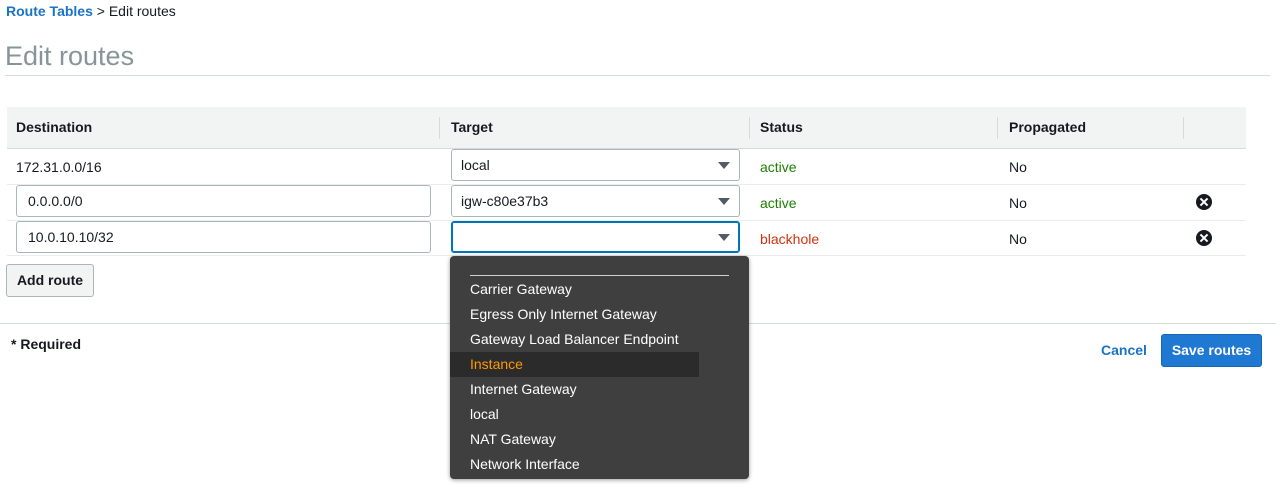  I want to click on dropdown-divider, so click(599, 275).